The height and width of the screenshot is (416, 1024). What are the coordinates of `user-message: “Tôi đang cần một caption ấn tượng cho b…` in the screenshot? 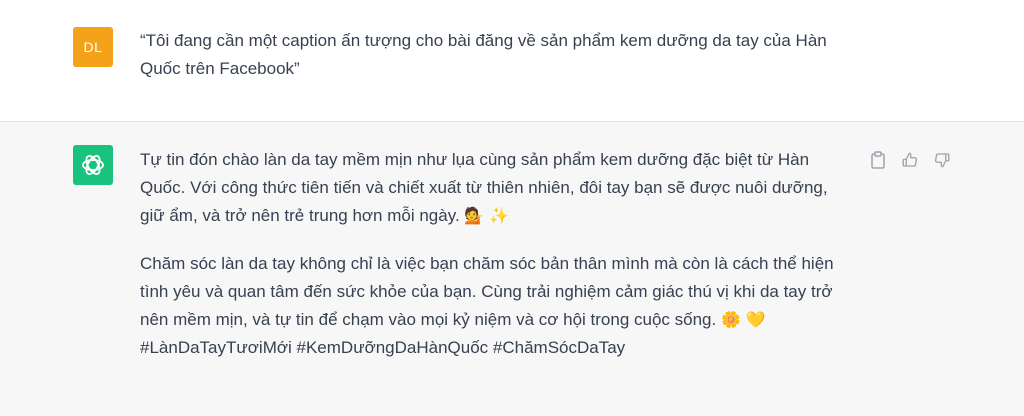 It's located at (490, 55).